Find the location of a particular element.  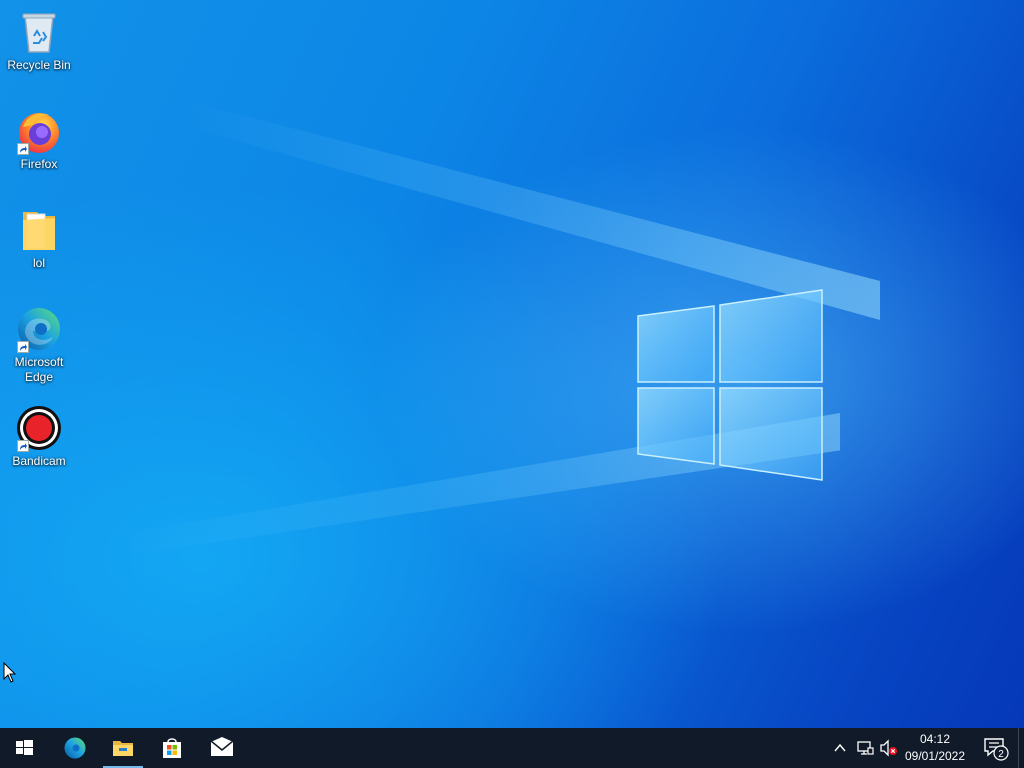

folder-icon is located at coordinates (39, 230).